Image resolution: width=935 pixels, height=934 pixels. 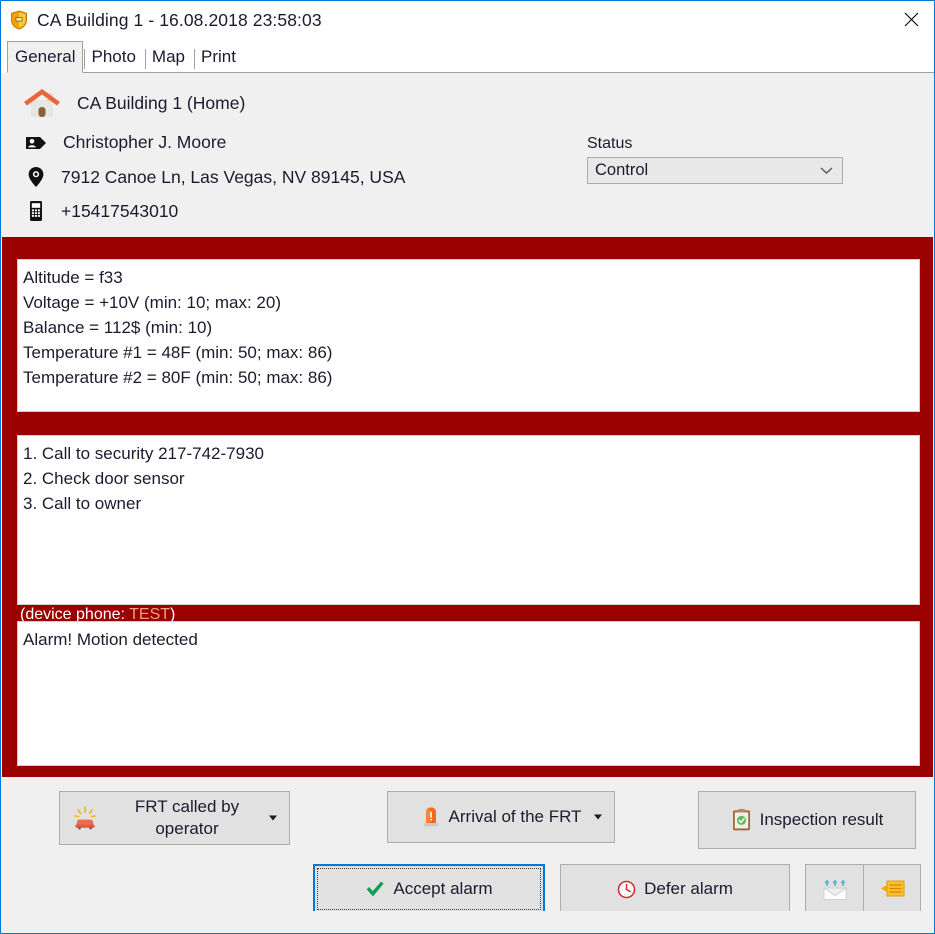 What do you see at coordinates (82, 503) in the screenshot?
I see `instruction-line: 3. Call to owner` at bounding box center [82, 503].